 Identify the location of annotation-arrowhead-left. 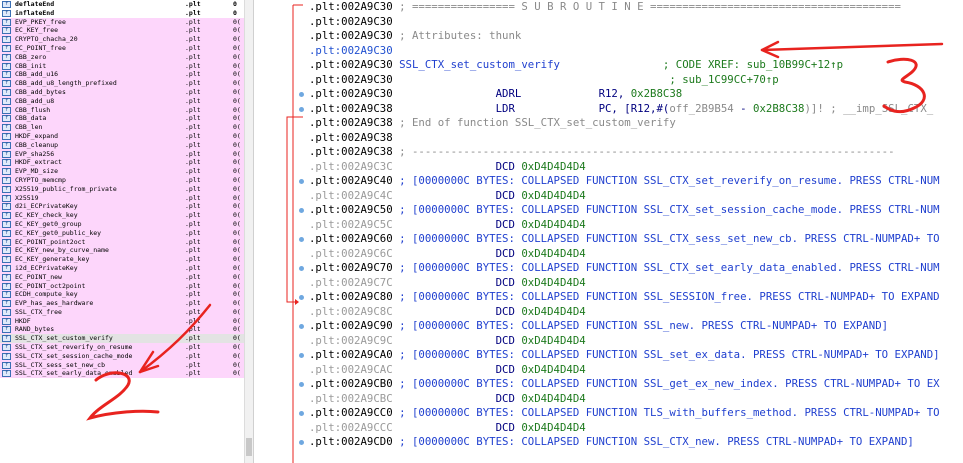
(149, 362).